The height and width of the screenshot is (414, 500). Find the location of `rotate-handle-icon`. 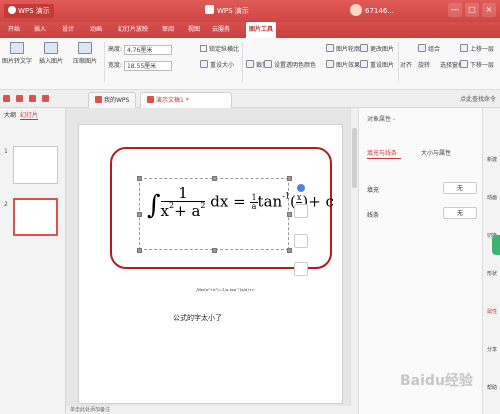

rotate-handle-icon is located at coordinates (301, 188).